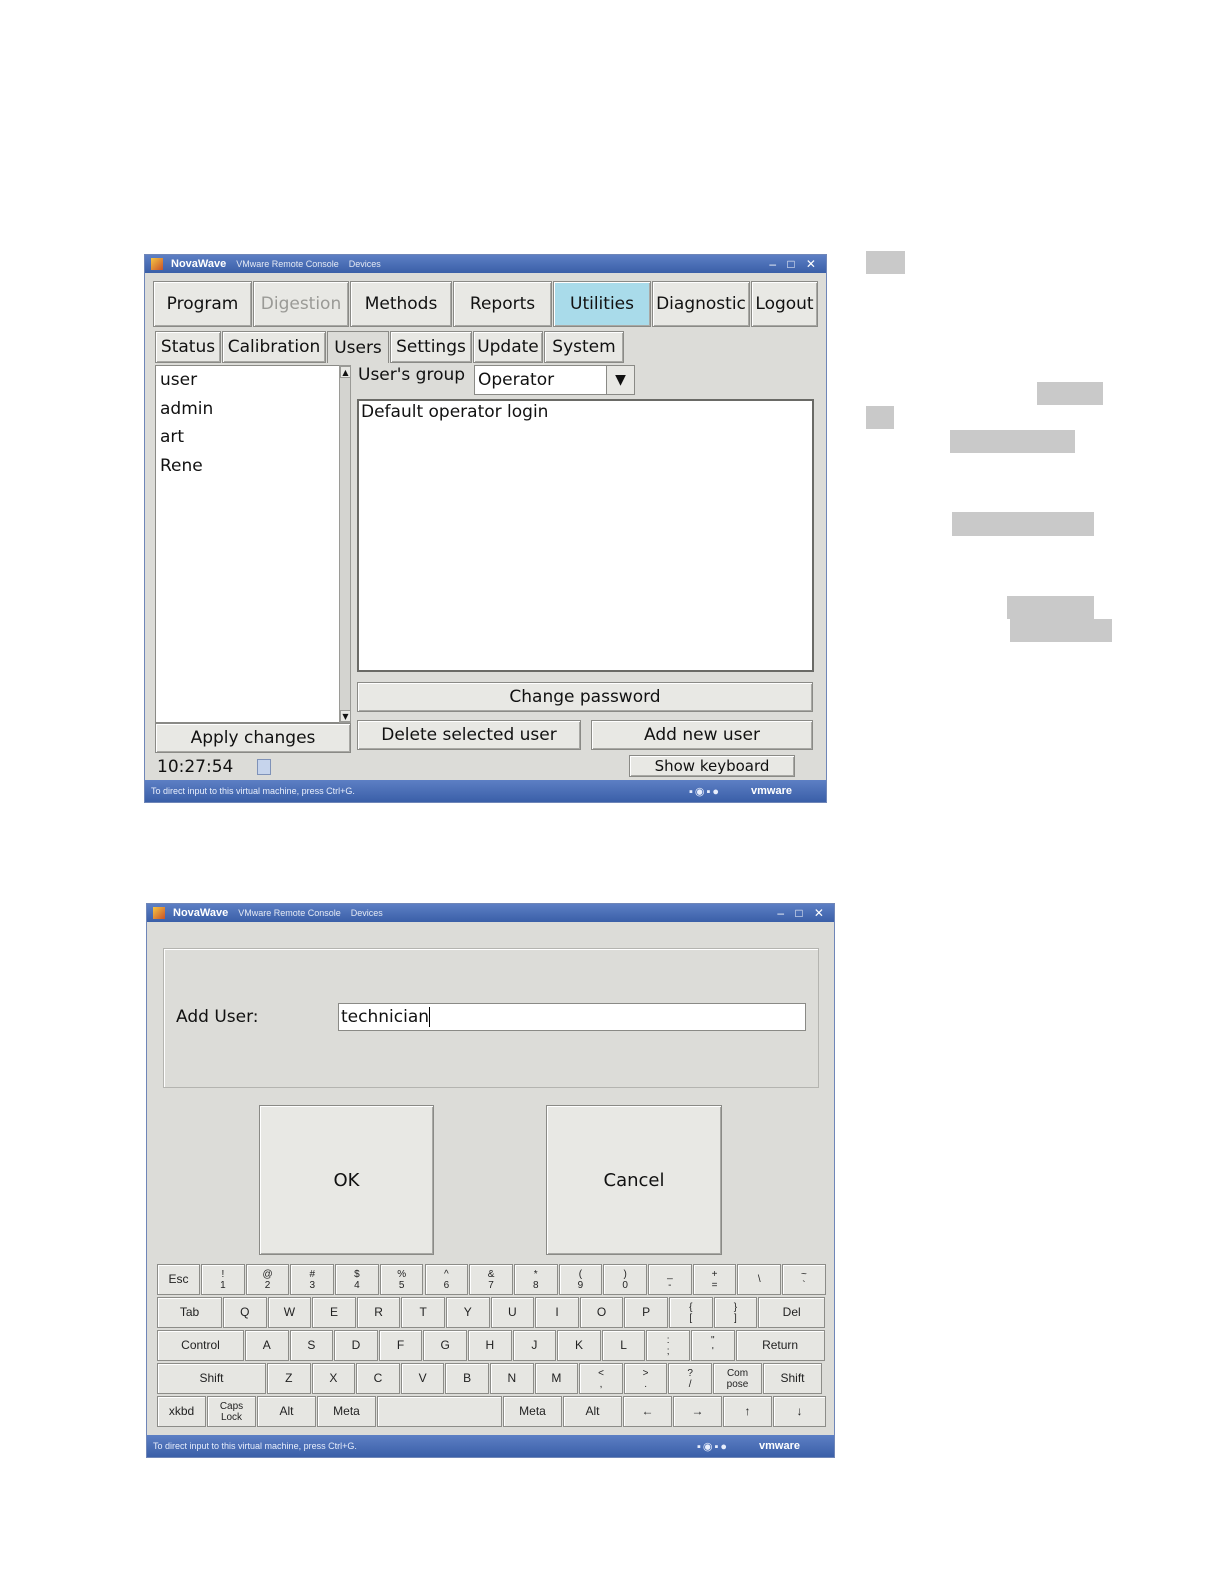 This screenshot has height=1584, width=1224. I want to click on key-c: C, so click(378, 1378).